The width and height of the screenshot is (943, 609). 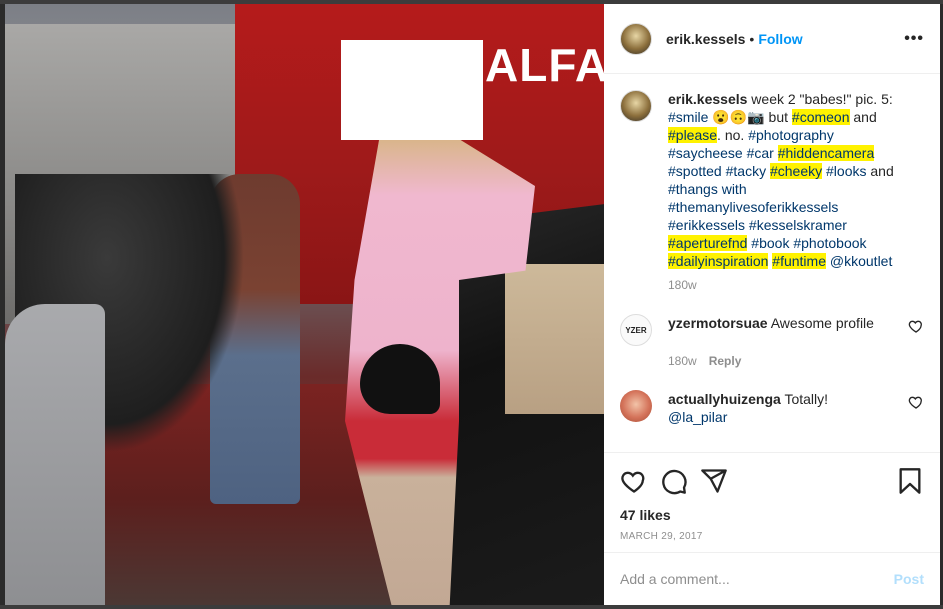 What do you see at coordinates (798, 225) in the screenshot?
I see `hashtag-kesselskramer: #kesselskramer` at bounding box center [798, 225].